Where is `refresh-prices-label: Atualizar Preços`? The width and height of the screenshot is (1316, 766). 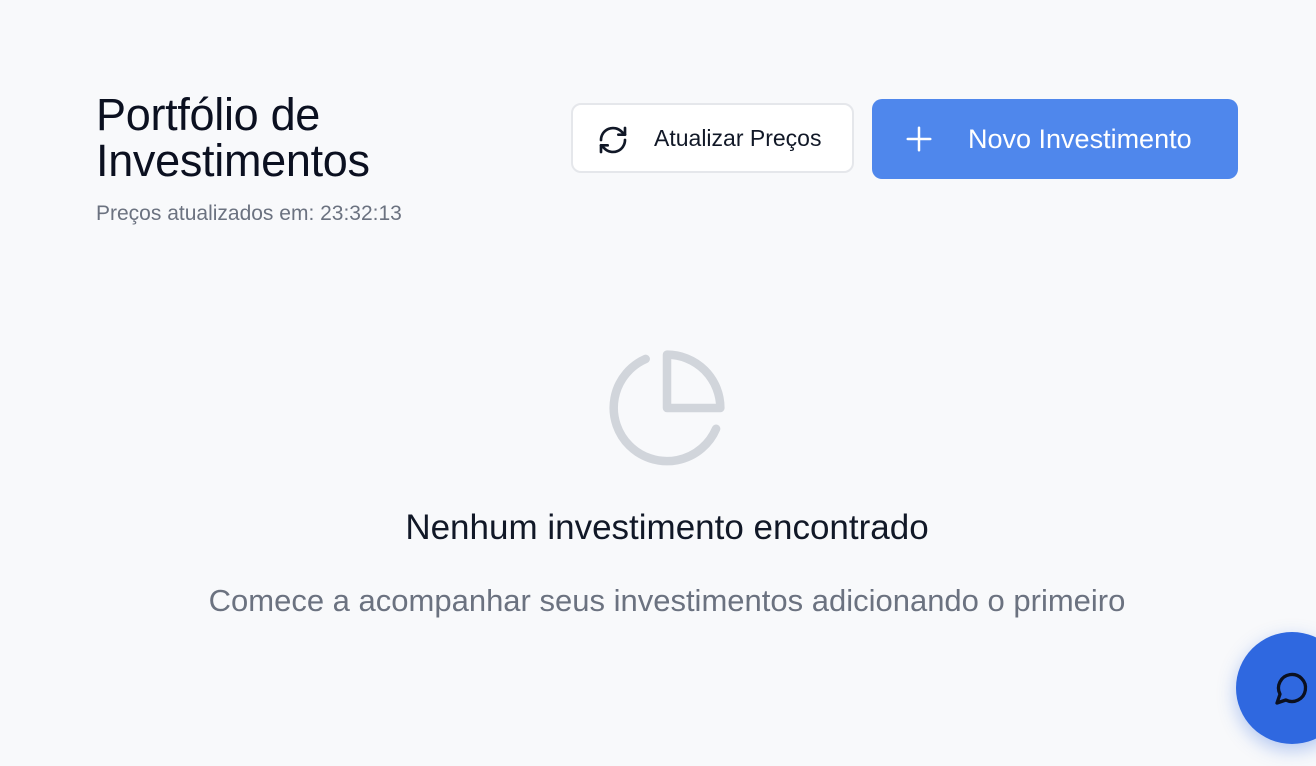 refresh-prices-label: Atualizar Preços is located at coordinates (738, 138).